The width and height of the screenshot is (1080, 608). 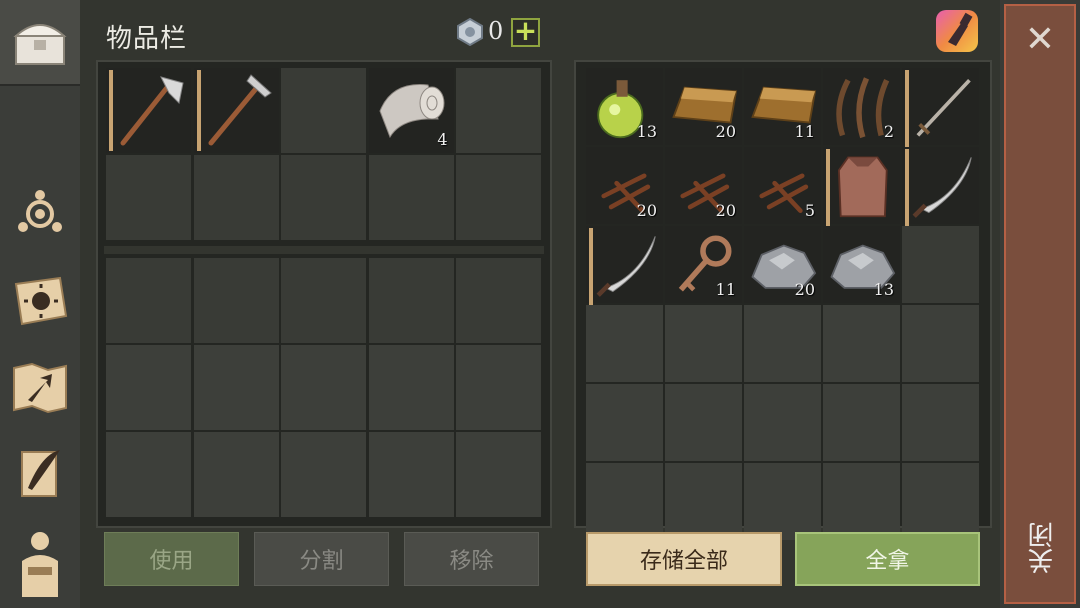 What do you see at coordinates (171, 559) in the screenshot?
I see `use-button: 使用` at bounding box center [171, 559].